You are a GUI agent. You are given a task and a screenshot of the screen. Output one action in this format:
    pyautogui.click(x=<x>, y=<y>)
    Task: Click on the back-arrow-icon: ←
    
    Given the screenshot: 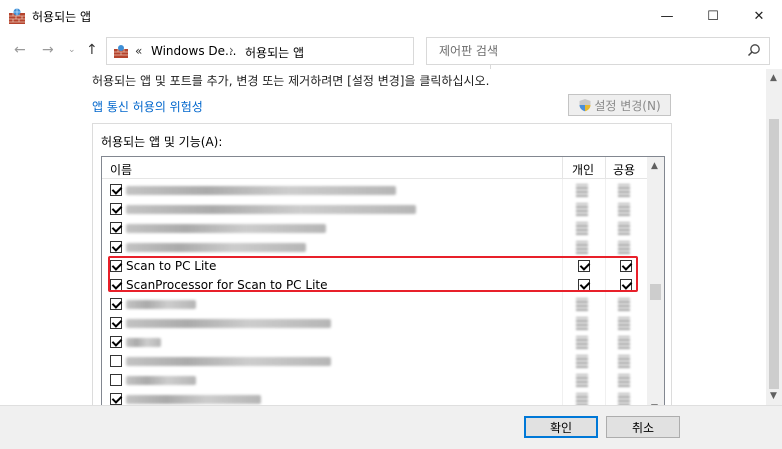 What is the action you would take?
    pyautogui.click(x=20, y=50)
    